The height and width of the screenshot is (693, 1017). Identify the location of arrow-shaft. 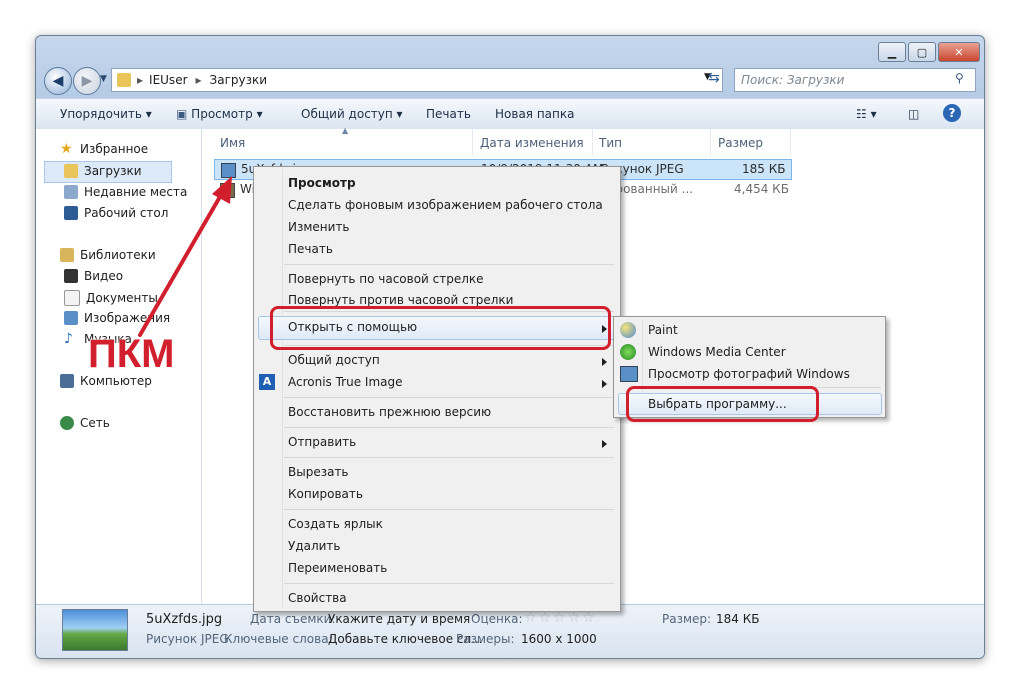
(182, 261).